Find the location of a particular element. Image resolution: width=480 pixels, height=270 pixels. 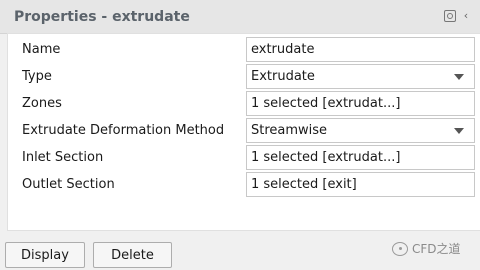

outlet-field: 1 selected [exit] is located at coordinates (360, 184).